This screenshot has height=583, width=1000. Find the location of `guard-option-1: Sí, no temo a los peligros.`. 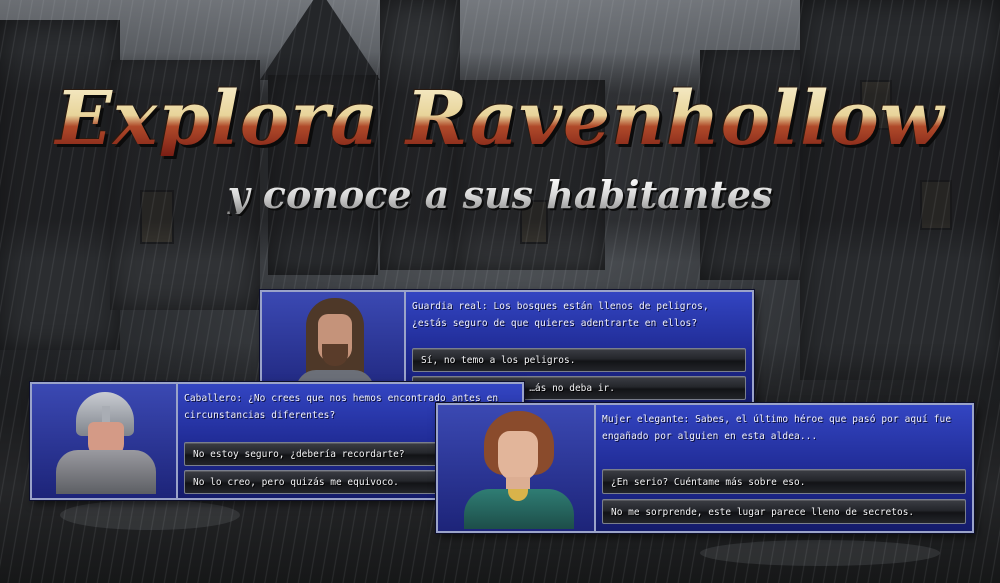

guard-option-1: Sí, no temo a los peligros. is located at coordinates (579, 360).